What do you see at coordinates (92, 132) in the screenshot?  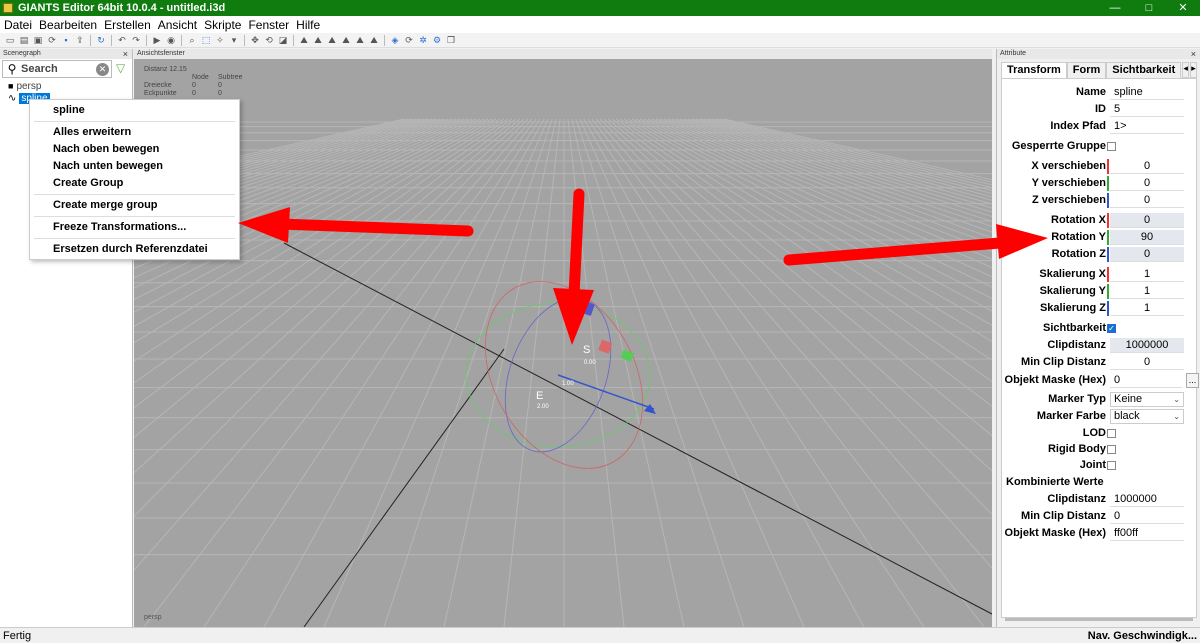 I see `menu-item-expand-all: Alles erweitern` at bounding box center [92, 132].